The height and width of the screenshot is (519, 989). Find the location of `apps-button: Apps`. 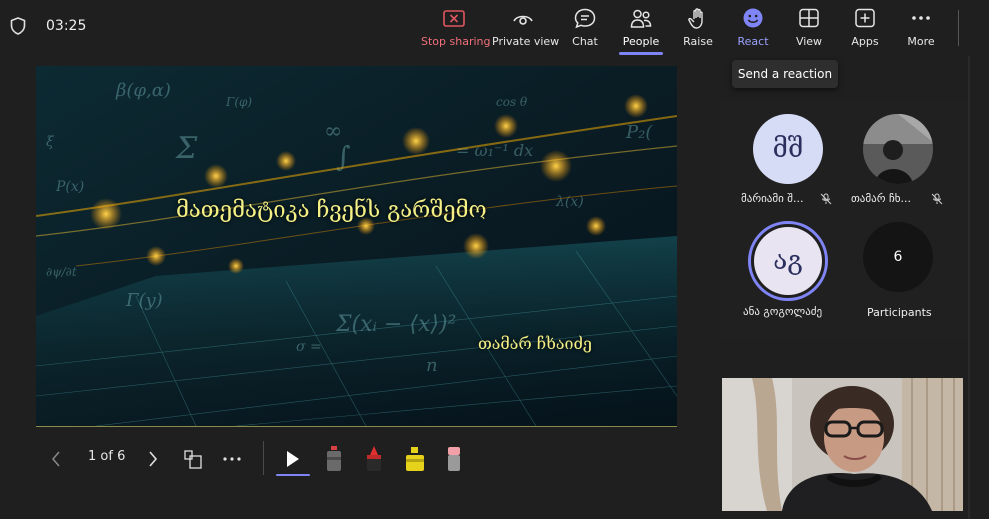

apps-button: Apps is located at coordinates (865, 29).